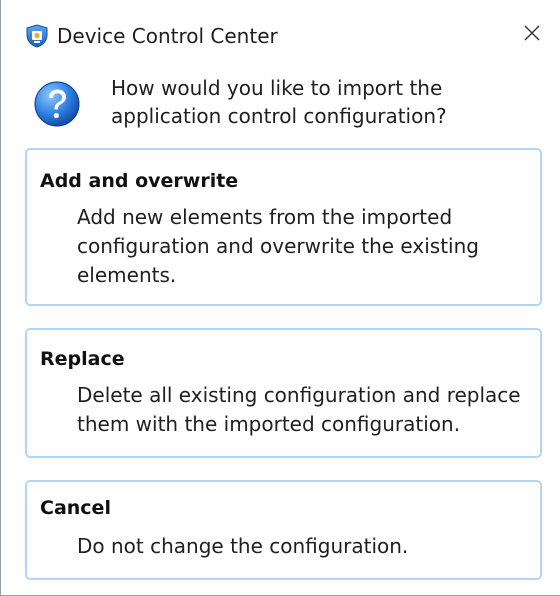 This screenshot has width=560, height=596. I want to click on close-button, so click(532, 35).